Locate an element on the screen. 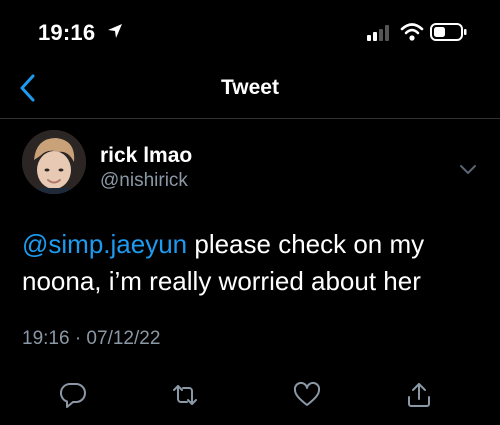  status-time: 19:16 is located at coordinates (67, 32).